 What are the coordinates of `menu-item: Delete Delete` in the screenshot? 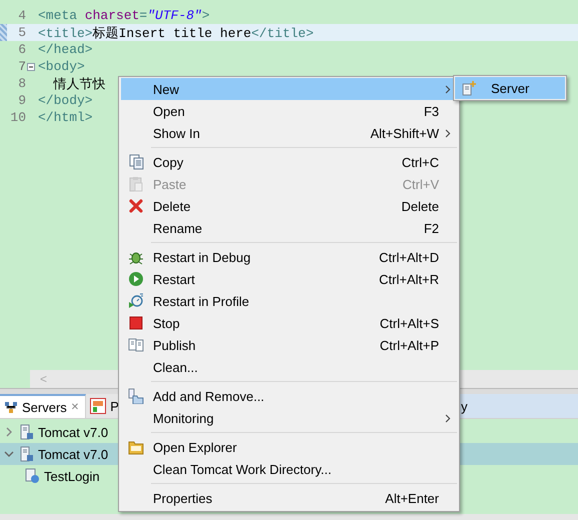 It's located at (289, 206).